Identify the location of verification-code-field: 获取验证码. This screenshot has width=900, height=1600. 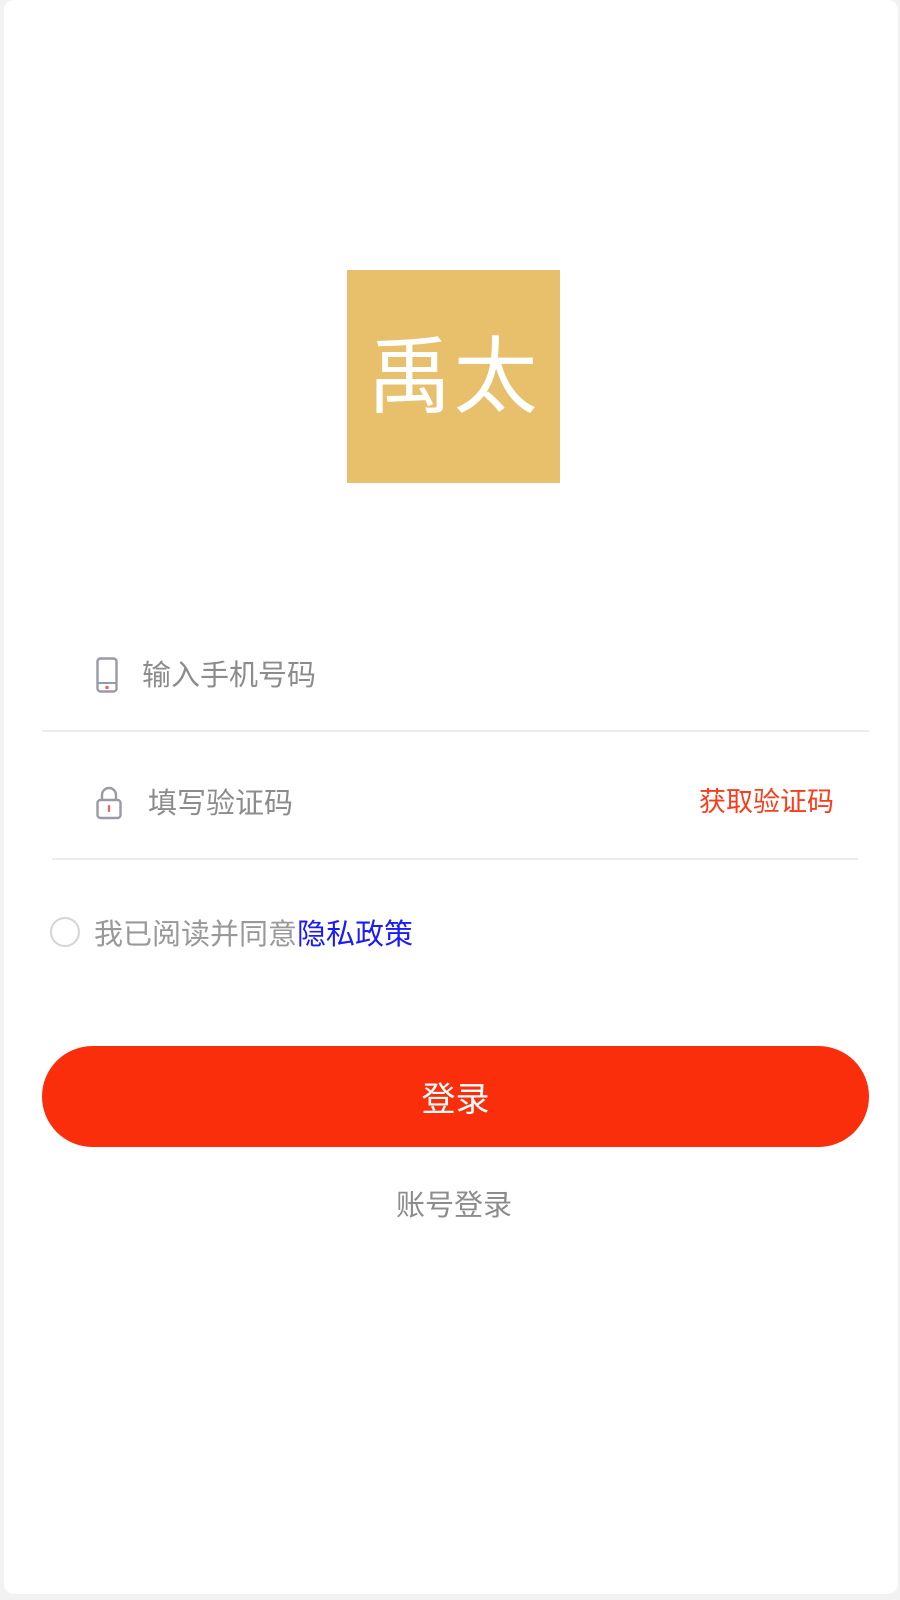
(455, 804).